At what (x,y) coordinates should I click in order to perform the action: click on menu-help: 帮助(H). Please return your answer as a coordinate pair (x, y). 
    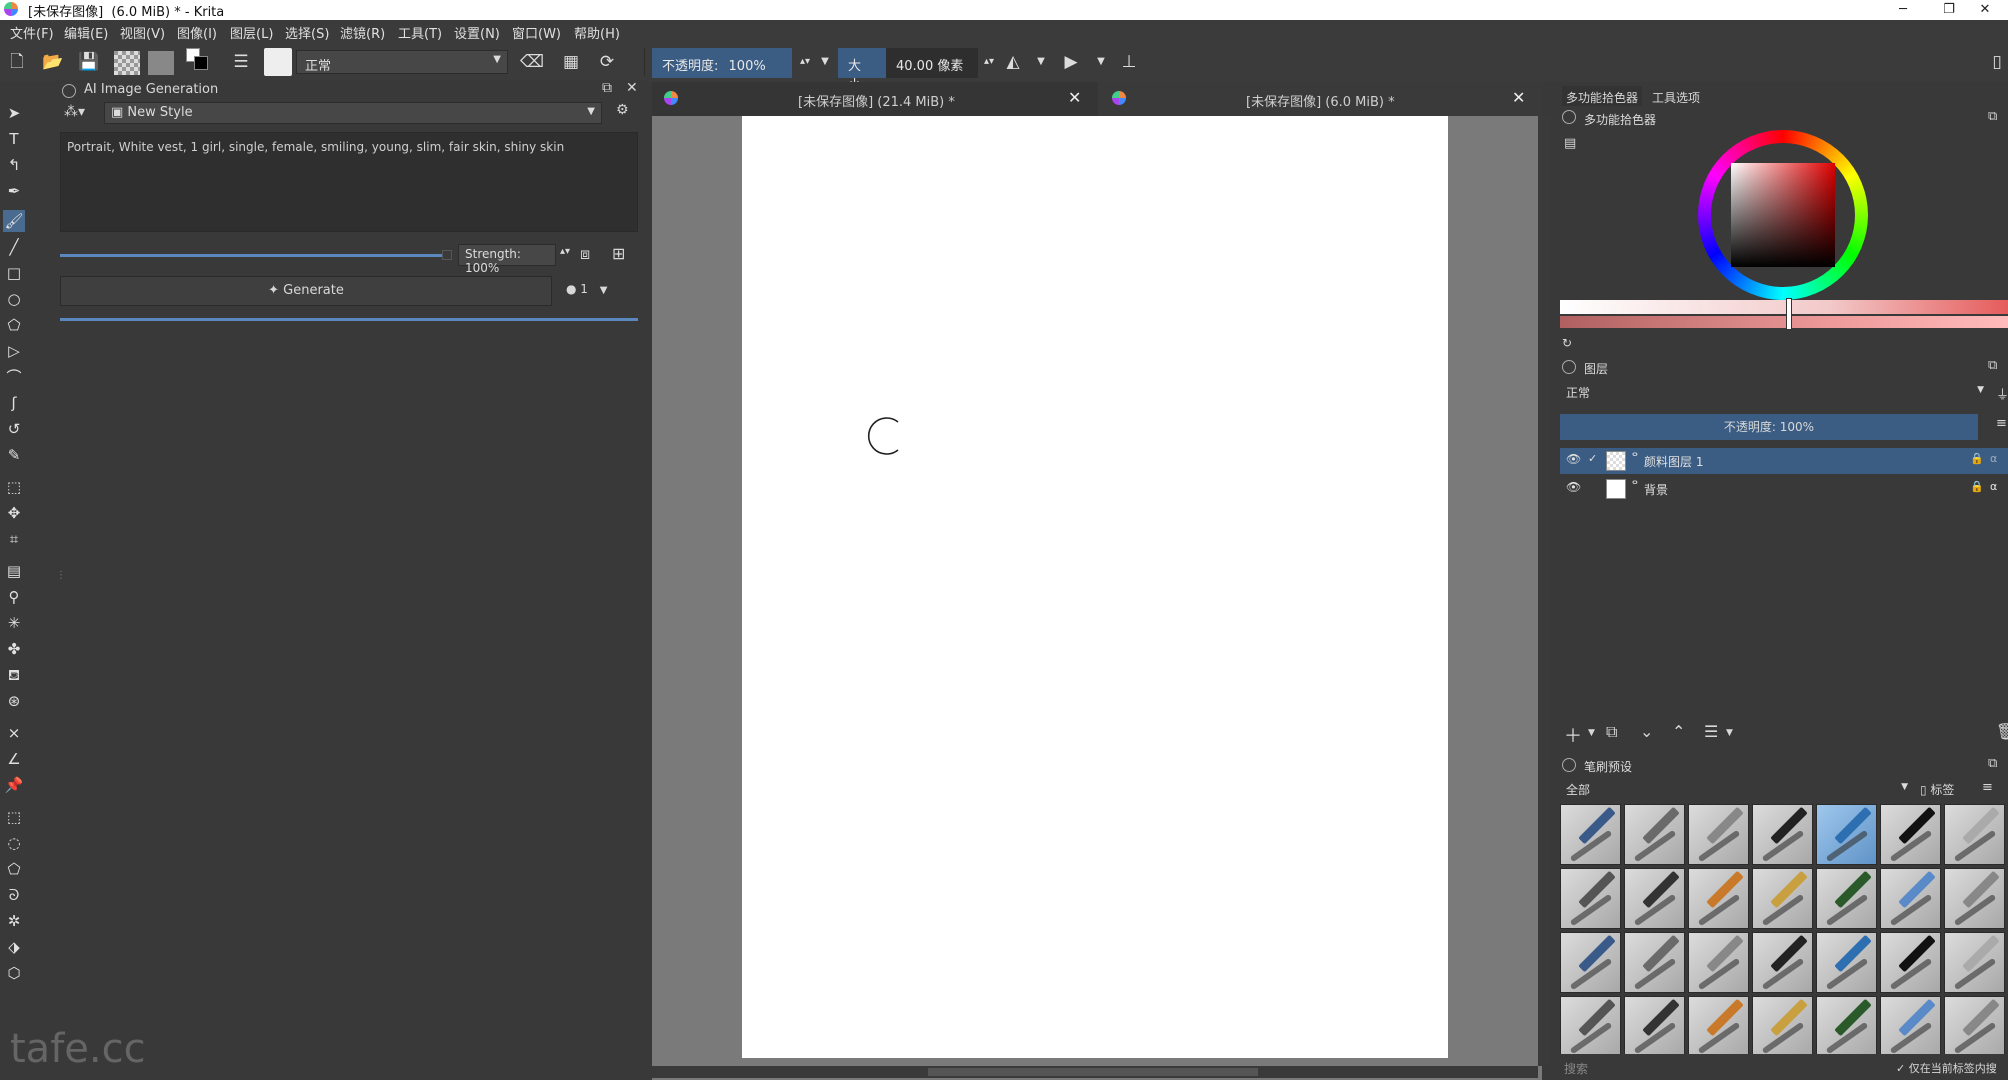
    Looking at the image, I should click on (597, 32).